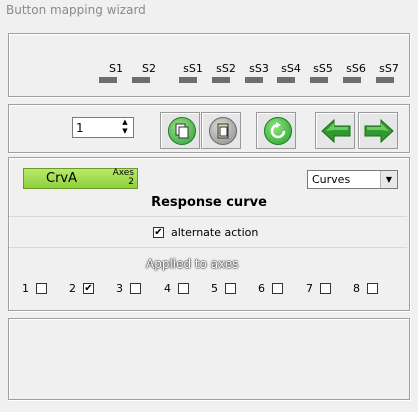 This screenshot has height=412, width=418. Describe the element at coordinates (88, 288) in the screenshot. I see `axis-2-checkbox: ✔` at that location.